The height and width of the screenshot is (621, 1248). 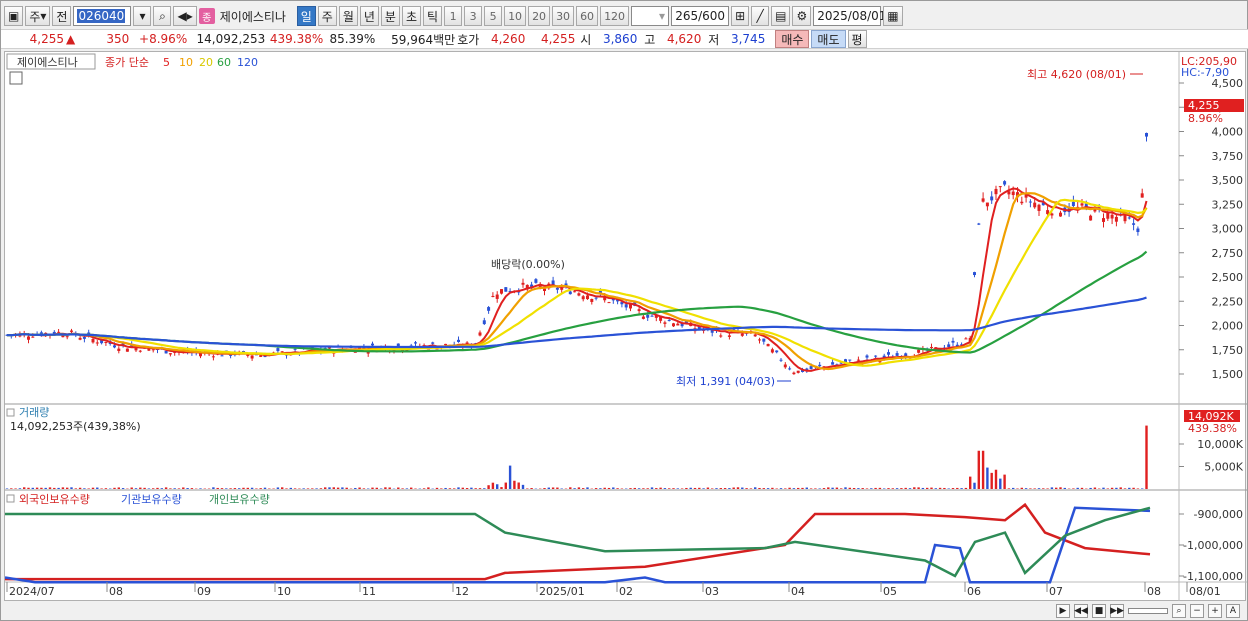 I want to click on x-tick-label: 08, so click(x=1154, y=591).